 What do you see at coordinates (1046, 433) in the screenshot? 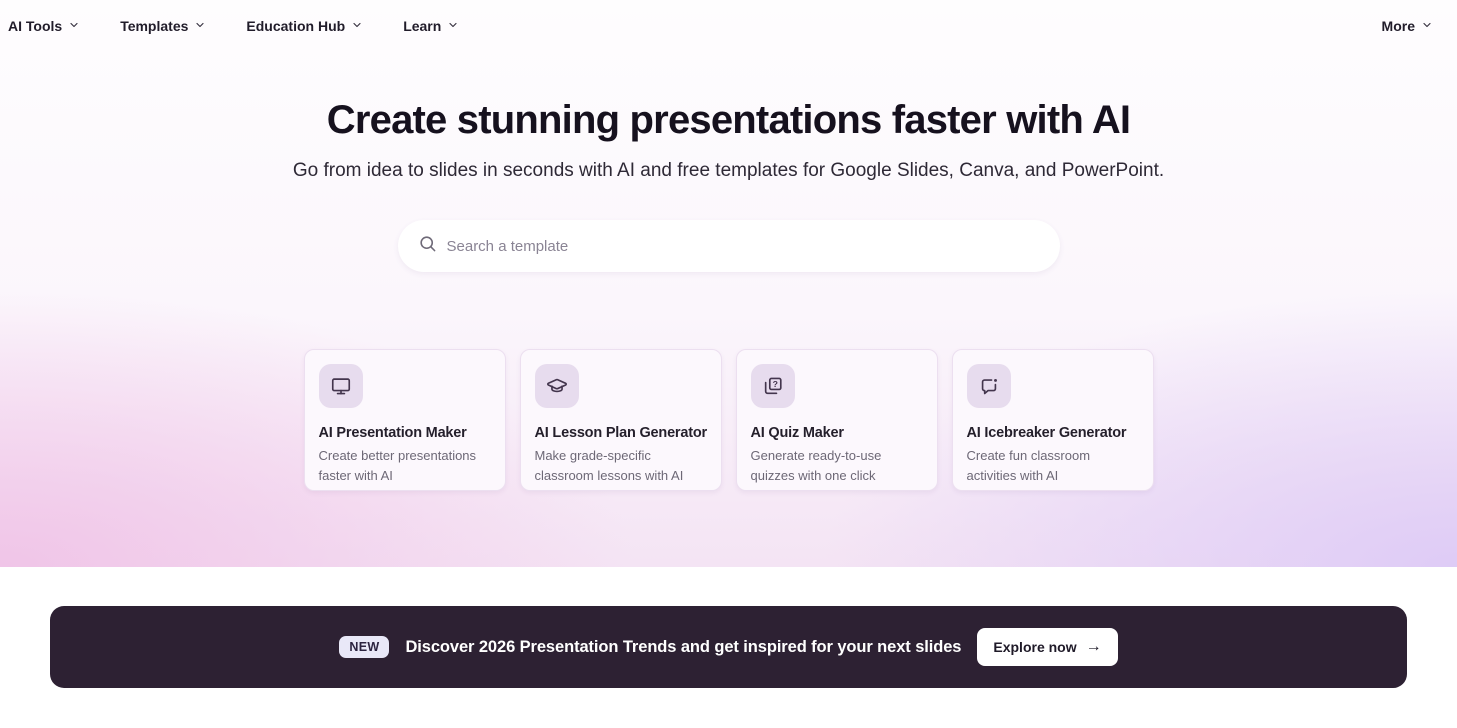
I see `card-title: AI Icebreaker Generator` at bounding box center [1046, 433].